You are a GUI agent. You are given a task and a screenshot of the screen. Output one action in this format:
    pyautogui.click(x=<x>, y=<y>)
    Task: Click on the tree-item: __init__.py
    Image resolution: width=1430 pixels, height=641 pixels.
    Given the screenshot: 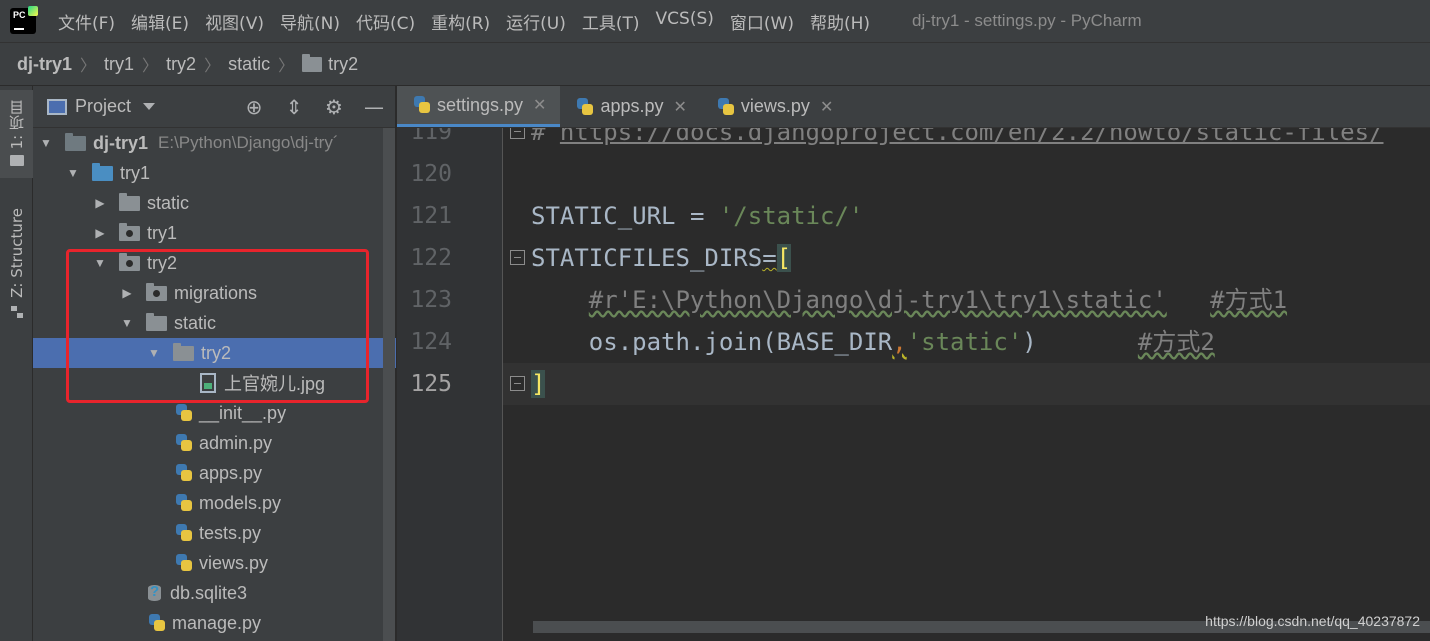 What is the action you would take?
    pyautogui.click(x=214, y=413)
    